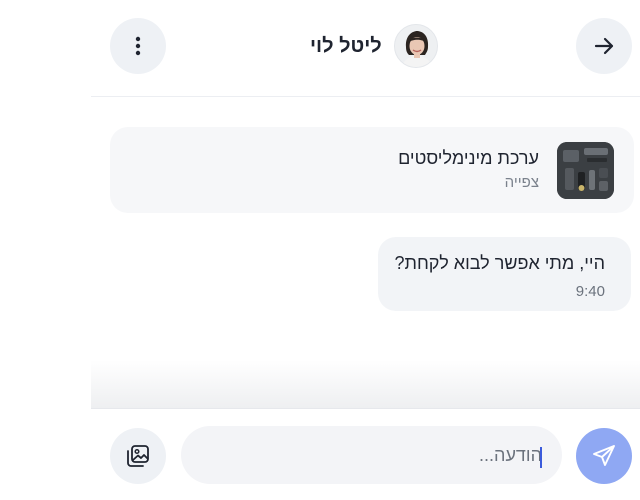 Image resolution: width=640 pixels, height=500 pixels. Describe the element at coordinates (541, 457) in the screenshot. I see `text-caret` at that location.